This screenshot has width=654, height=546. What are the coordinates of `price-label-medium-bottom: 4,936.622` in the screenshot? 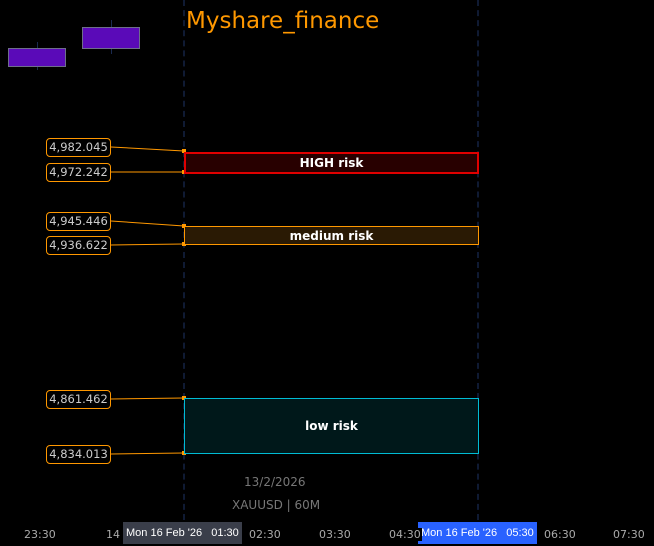 It's located at (78, 245).